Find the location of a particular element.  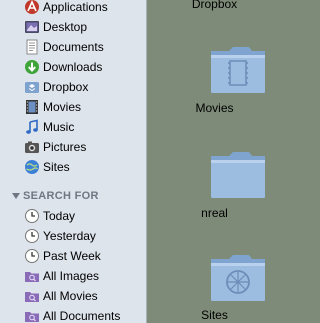

sidebar-item-label: Documents is located at coordinates (73, 46).